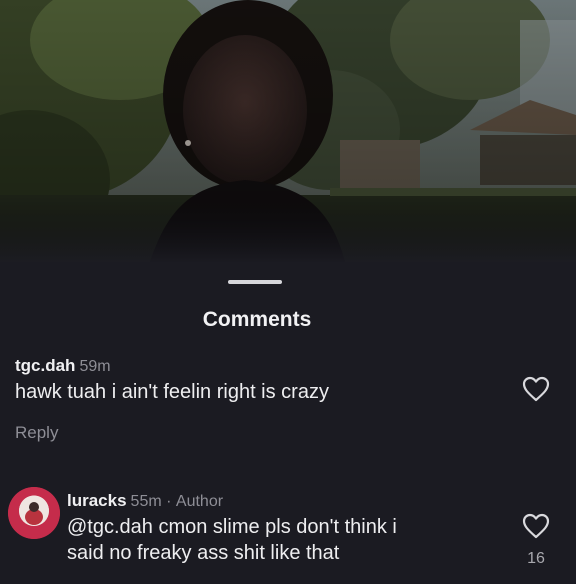  I want to click on comment-username: luracks, so click(97, 500).